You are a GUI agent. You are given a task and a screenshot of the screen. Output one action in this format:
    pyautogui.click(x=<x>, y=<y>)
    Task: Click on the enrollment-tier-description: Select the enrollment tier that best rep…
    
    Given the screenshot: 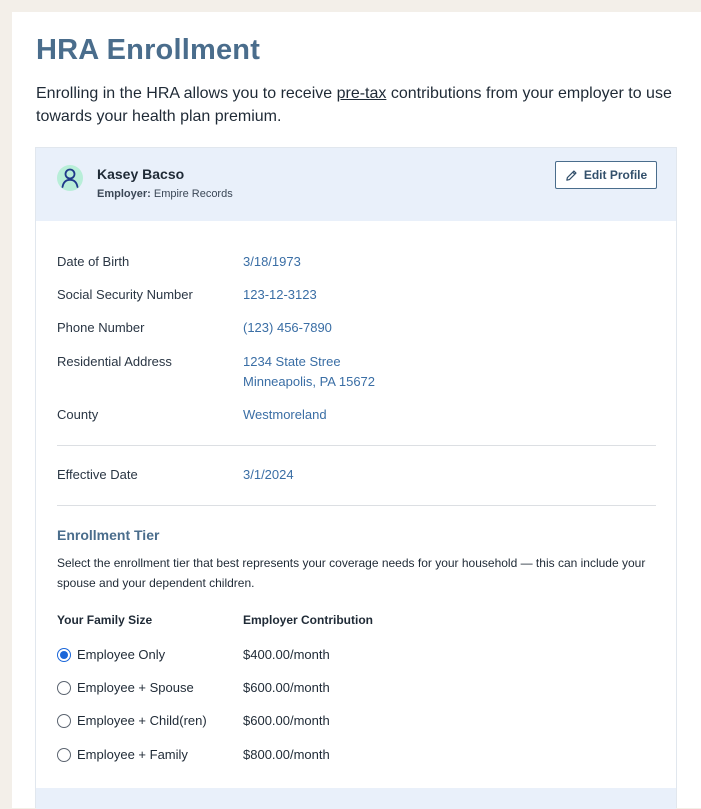 What is the action you would take?
    pyautogui.click(x=351, y=573)
    